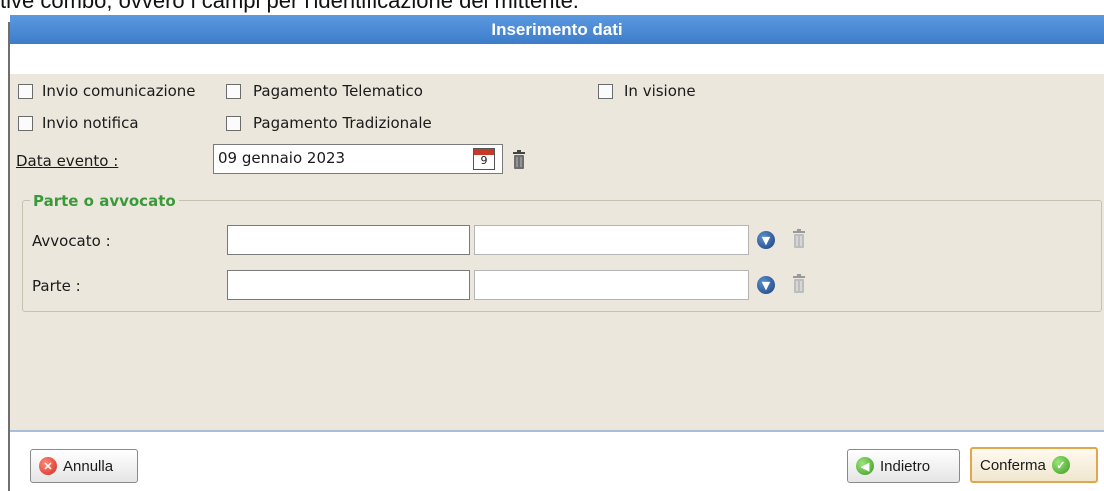 The width and height of the screenshot is (1104, 491). Describe the element at coordinates (611, 240) in the screenshot. I see `avvocato-name-input` at that location.